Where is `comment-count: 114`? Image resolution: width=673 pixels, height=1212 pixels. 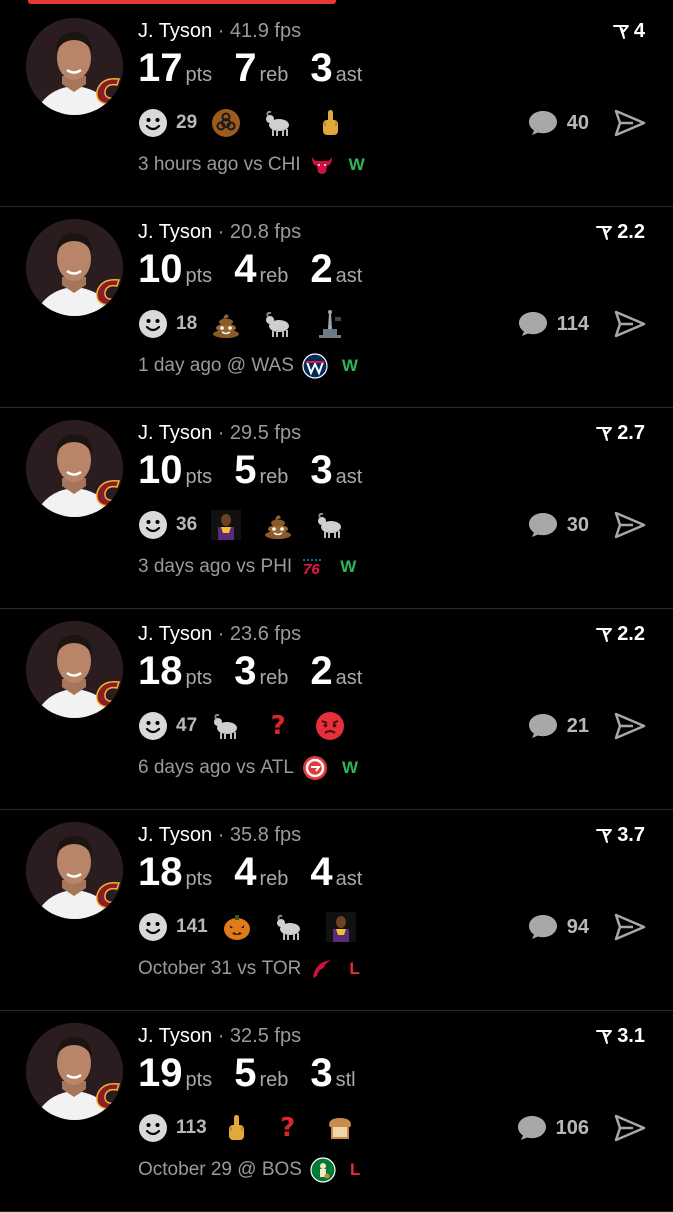 comment-count: 114 is located at coordinates (572, 323).